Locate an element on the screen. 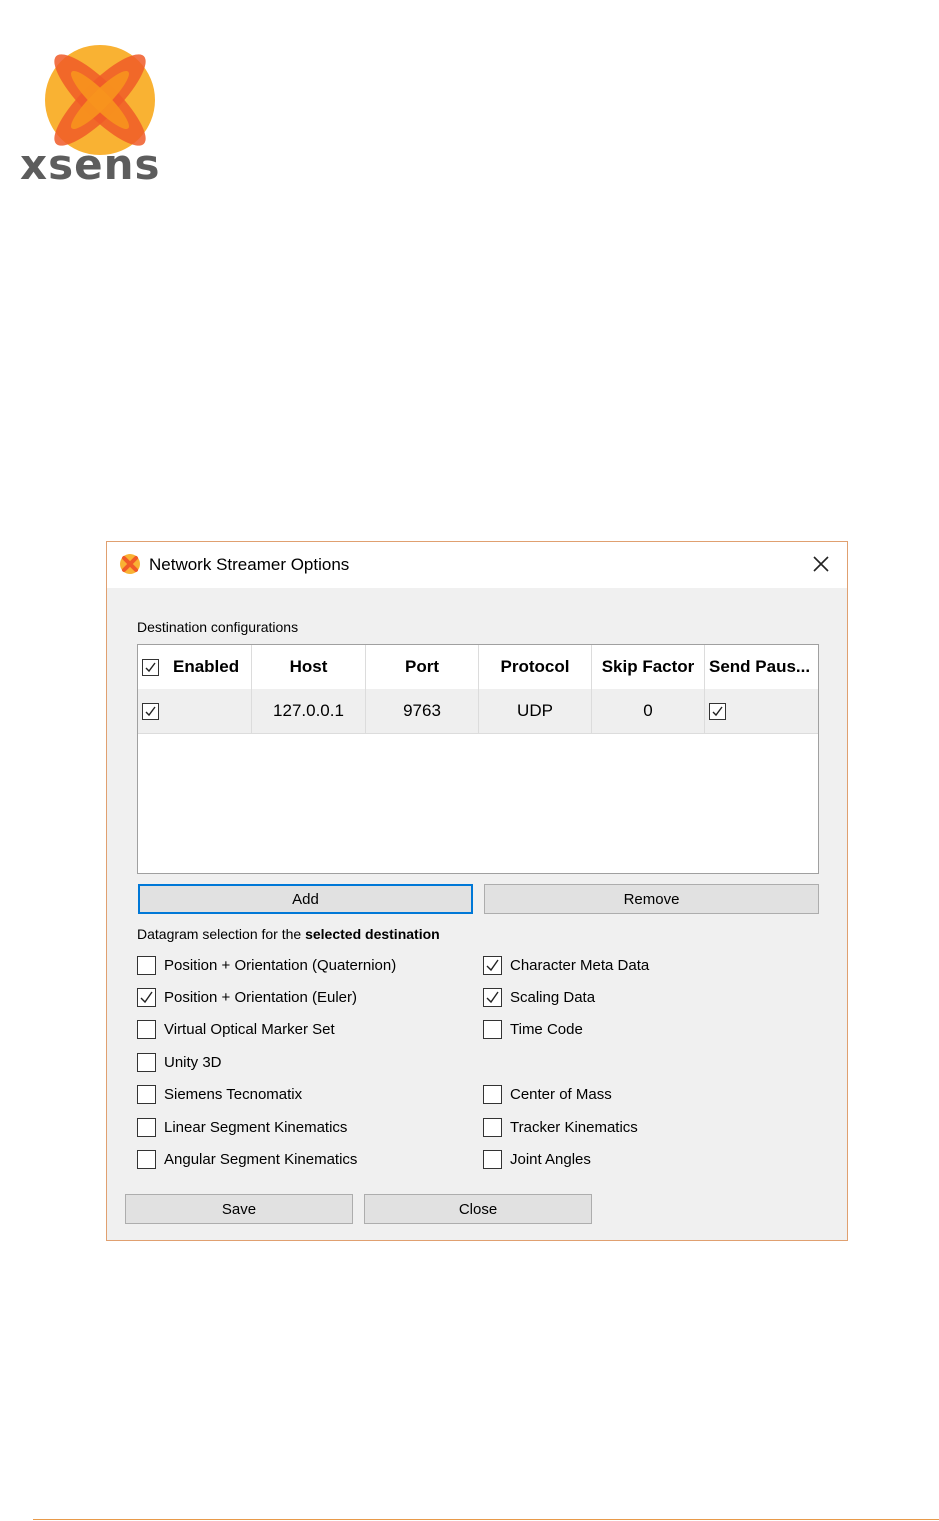  option-virtual-optical-marker-set: Virtual Optical Marker Set is located at coordinates (236, 1029).